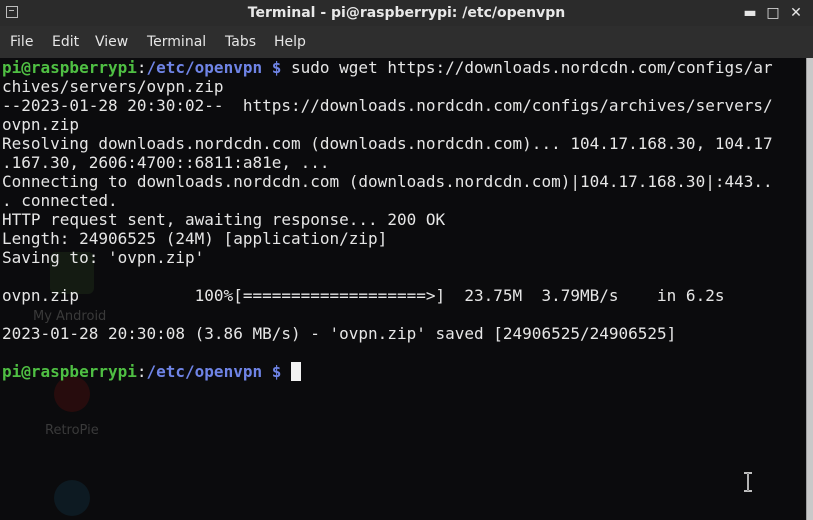 The image size is (813, 520). Describe the element at coordinates (21, 42) in the screenshot. I see `menu-file: File` at that location.